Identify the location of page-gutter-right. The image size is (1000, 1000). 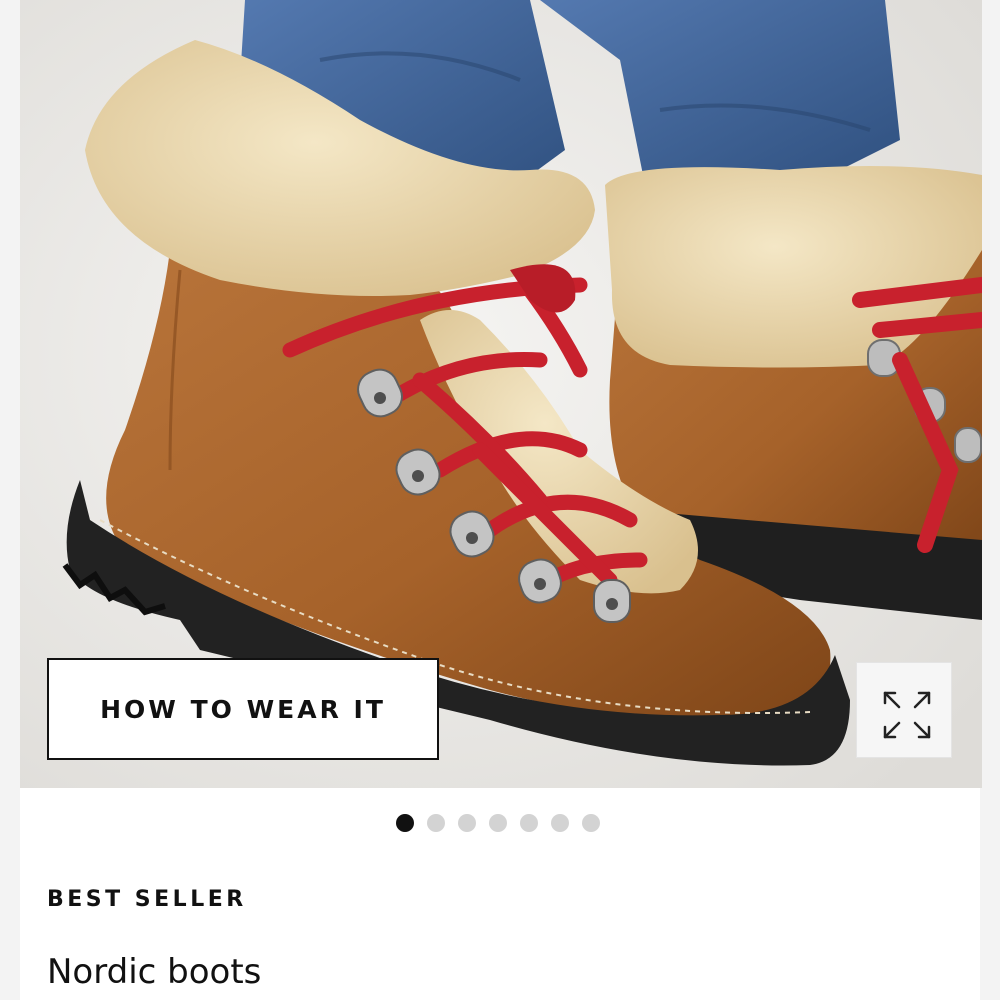
(990, 500).